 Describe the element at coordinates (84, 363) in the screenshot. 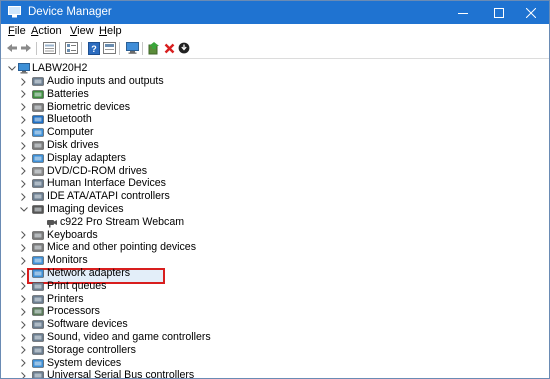

I see `tree-category-label: System devices` at that location.